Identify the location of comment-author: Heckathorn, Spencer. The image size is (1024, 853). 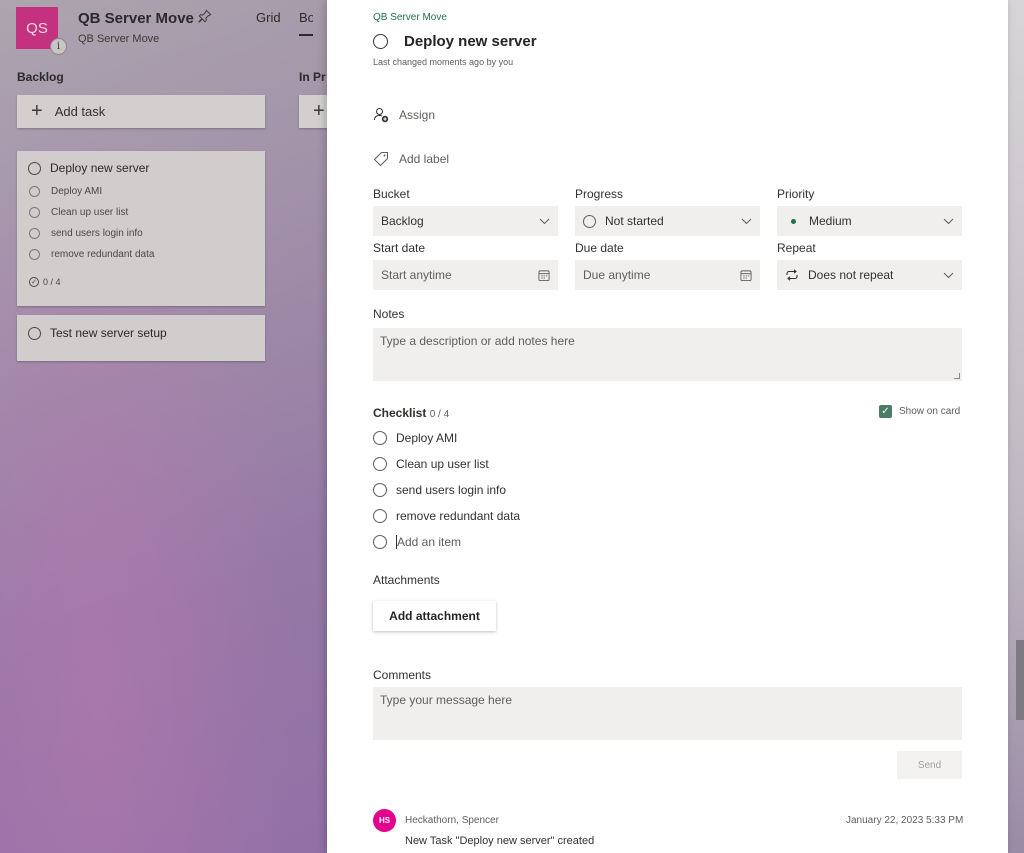
(452, 820).